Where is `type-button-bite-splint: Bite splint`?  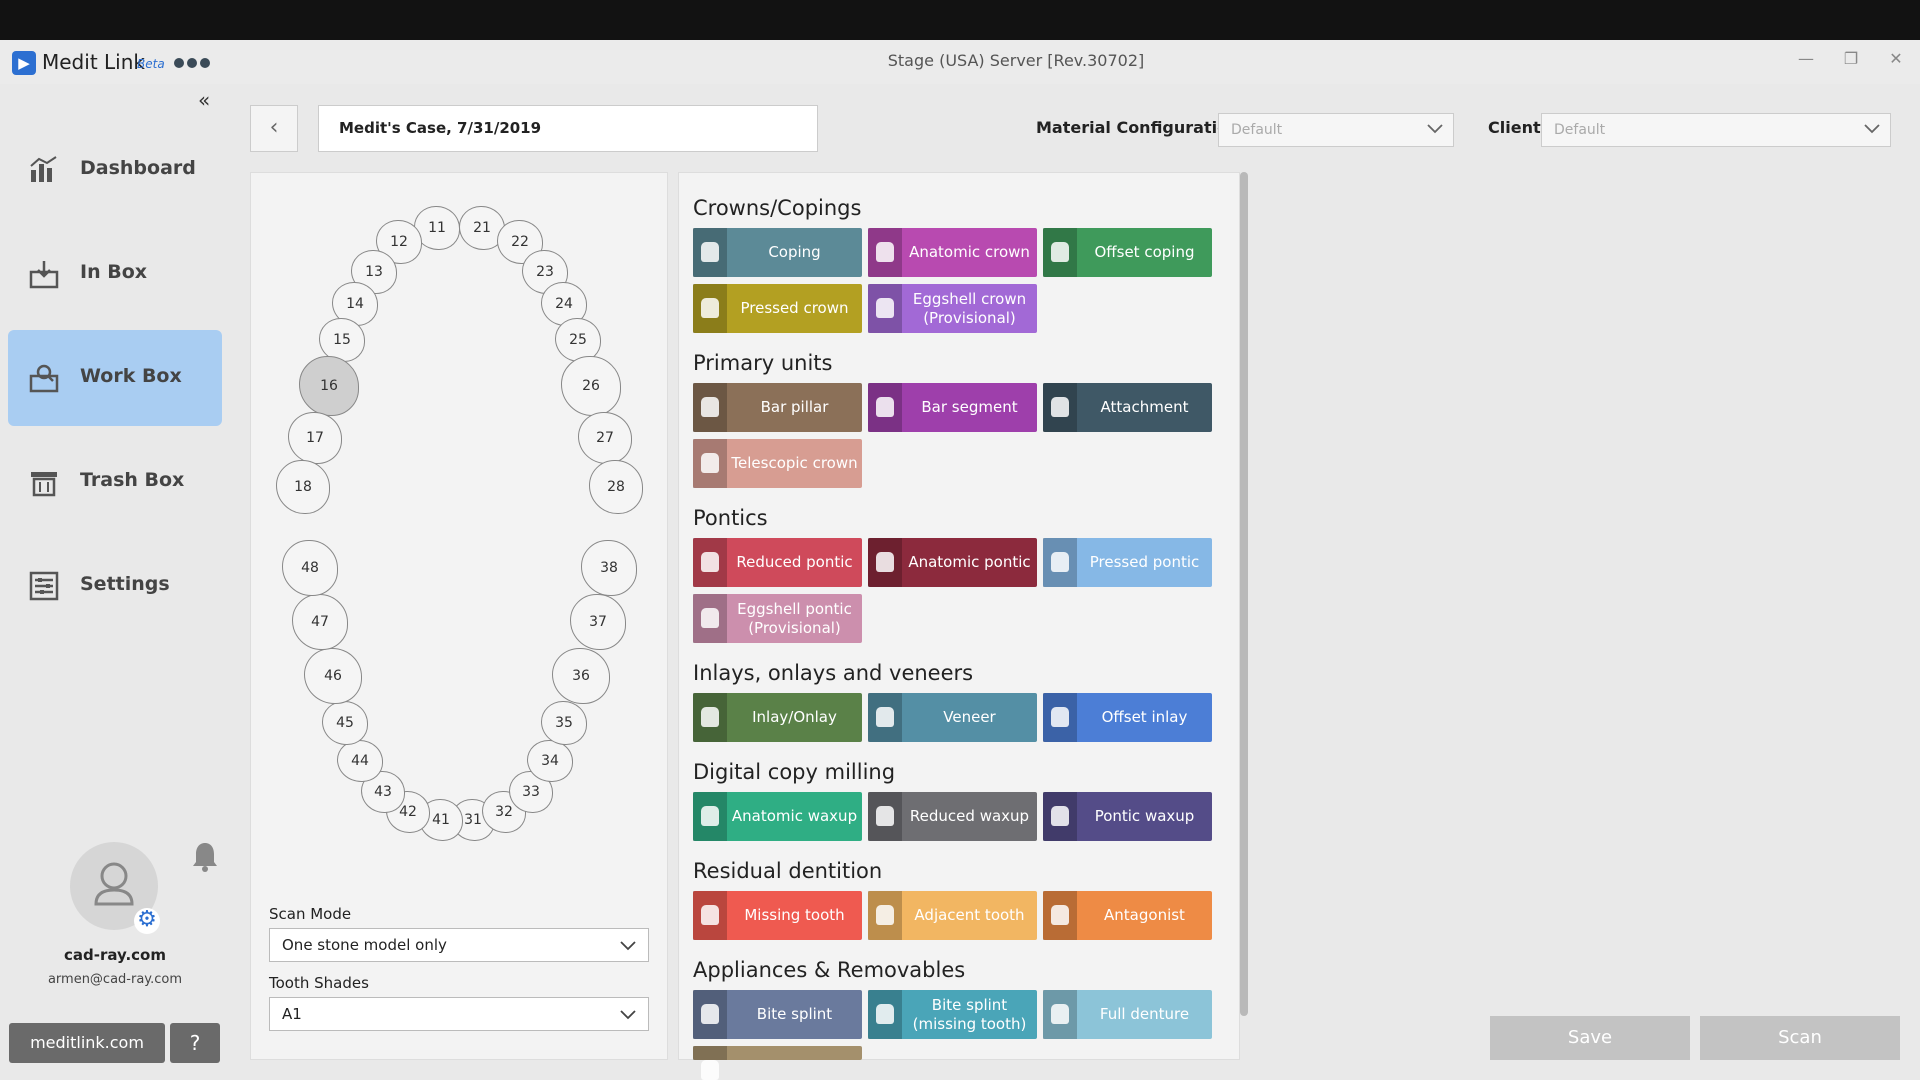
type-button-bite-splint: Bite splint is located at coordinates (777, 1014).